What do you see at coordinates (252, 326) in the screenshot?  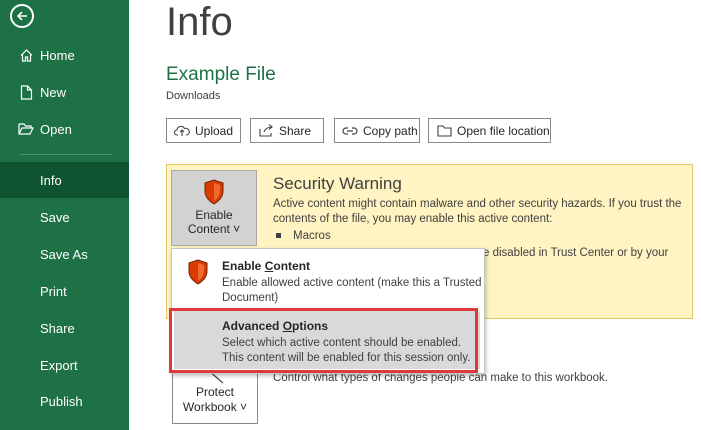 I see `title-part: Advanced` at bounding box center [252, 326].